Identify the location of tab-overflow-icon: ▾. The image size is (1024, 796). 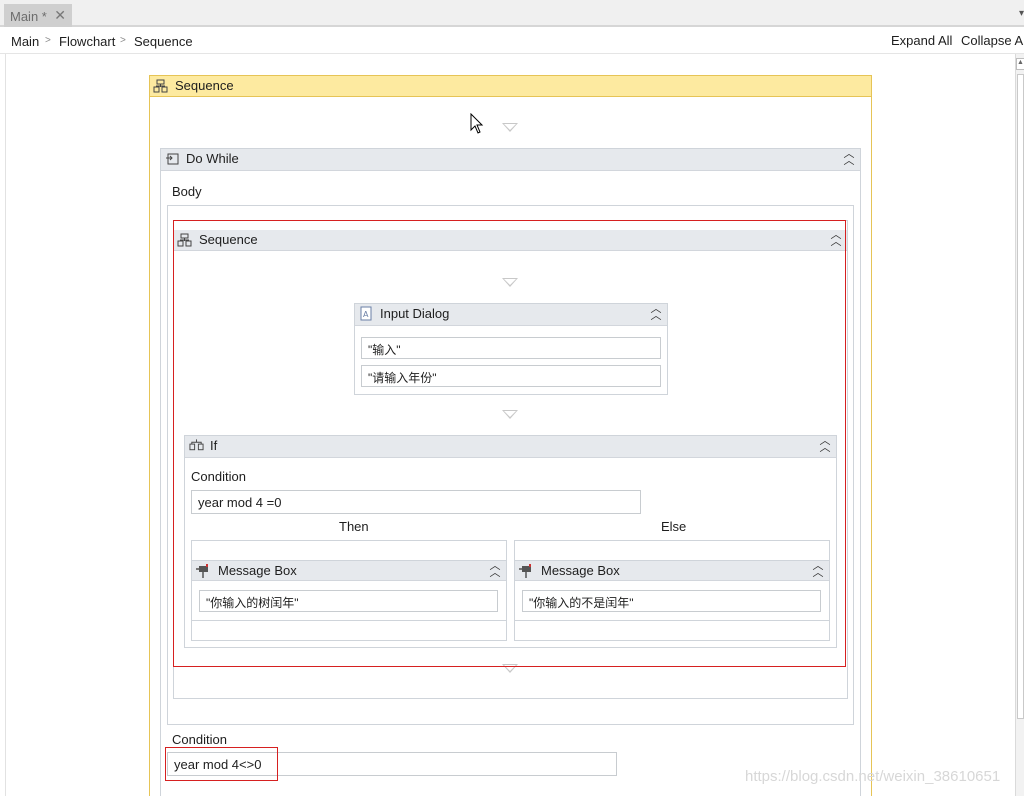
(1021, 13).